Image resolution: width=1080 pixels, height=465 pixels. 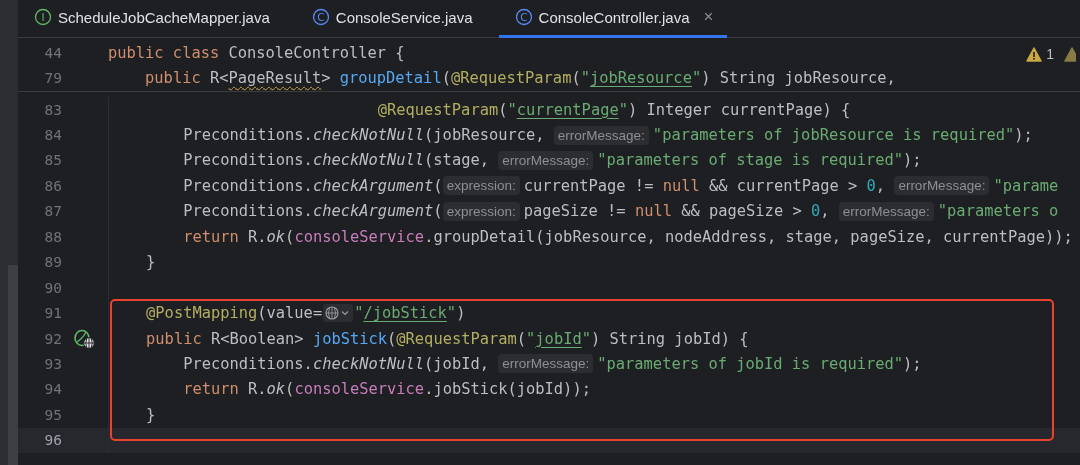 I want to click on code-text: currentPage != null && currentPage > 0,, so click(x=705, y=185).